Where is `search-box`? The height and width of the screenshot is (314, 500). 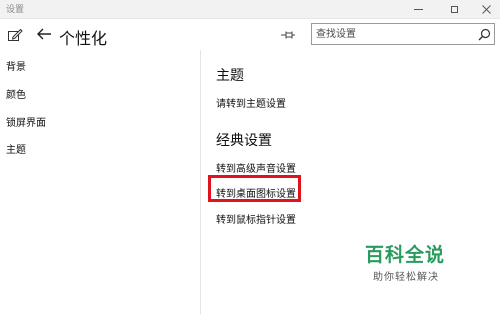
search-box is located at coordinates (403, 34).